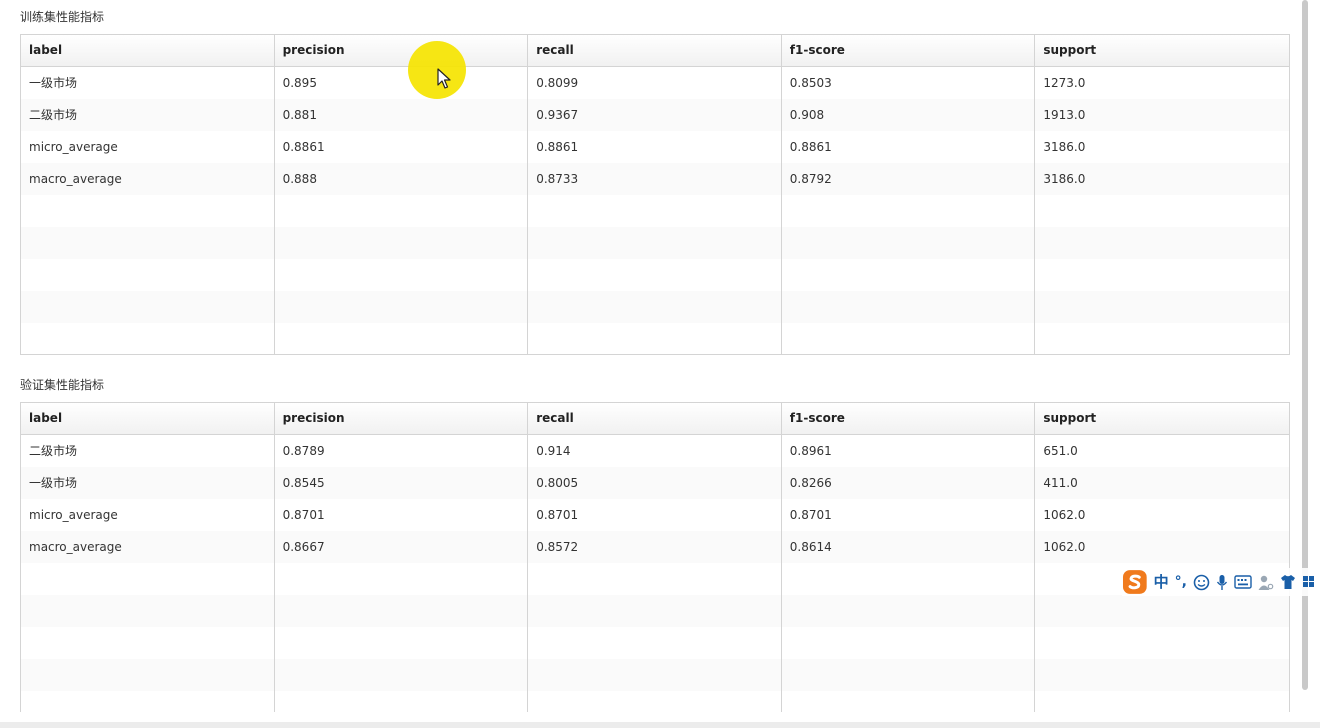 The height and width of the screenshot is (728, 1320). I want to click on table-row: 二级市场 0.881 0.9367 0.908 1913.0, so click(655, 115).